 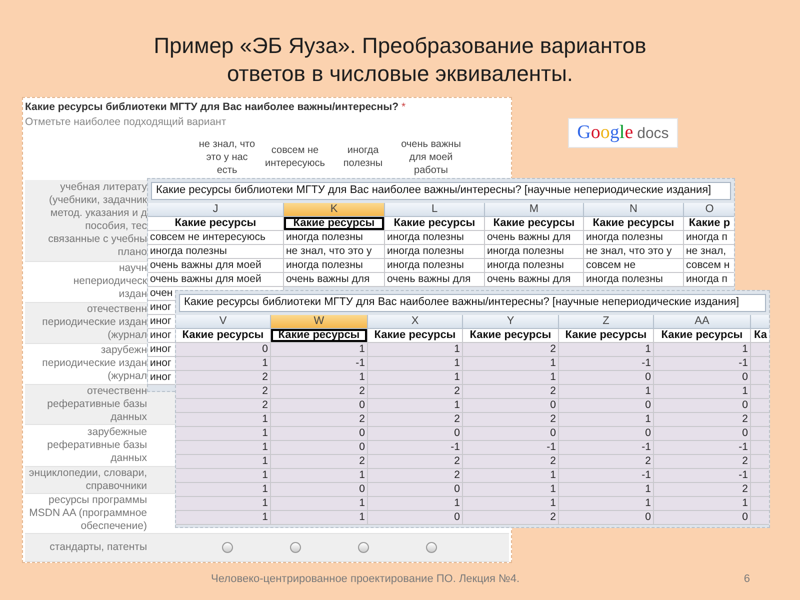 I want to click on column-header: W, so click(x=319, y=322).